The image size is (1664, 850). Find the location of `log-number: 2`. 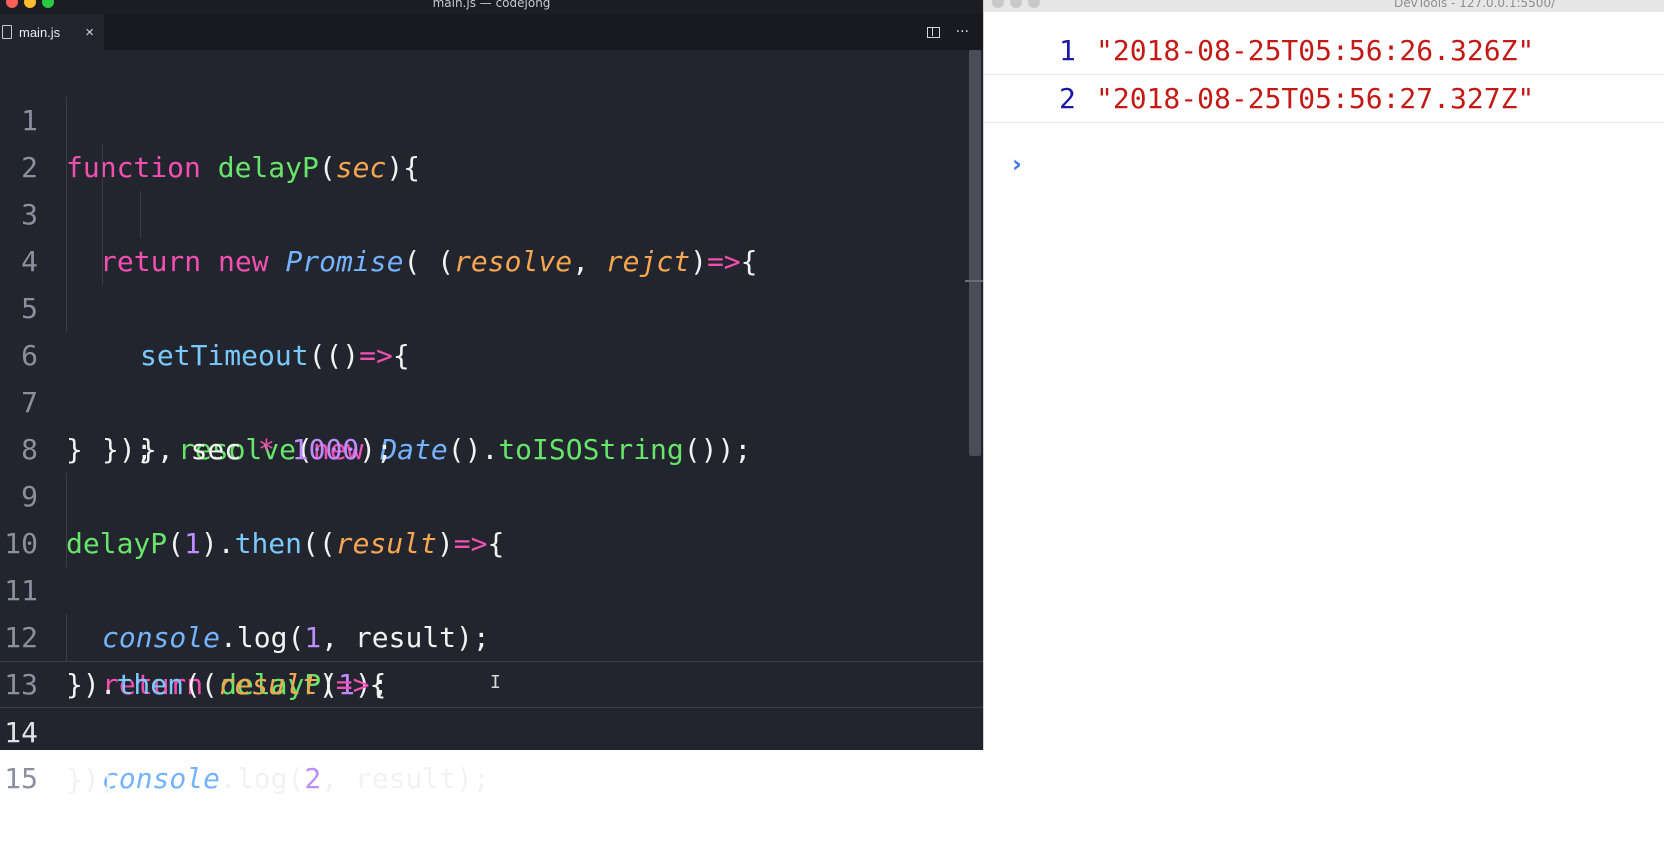

log-number: 2 is located at coordinates (1067, 98).